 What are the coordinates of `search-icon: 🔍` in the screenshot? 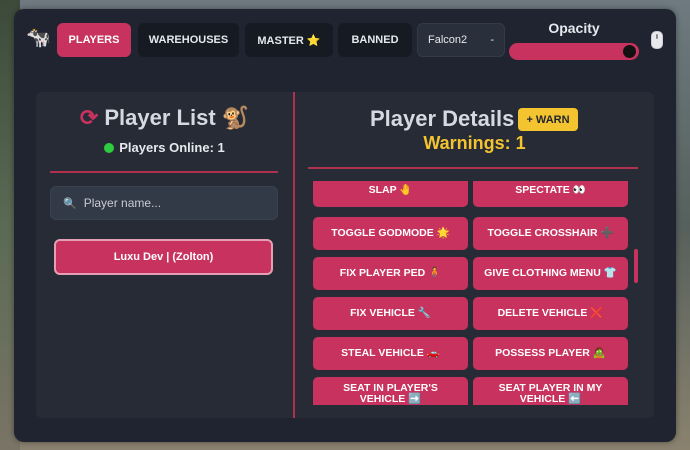 It's located at (70, 203).